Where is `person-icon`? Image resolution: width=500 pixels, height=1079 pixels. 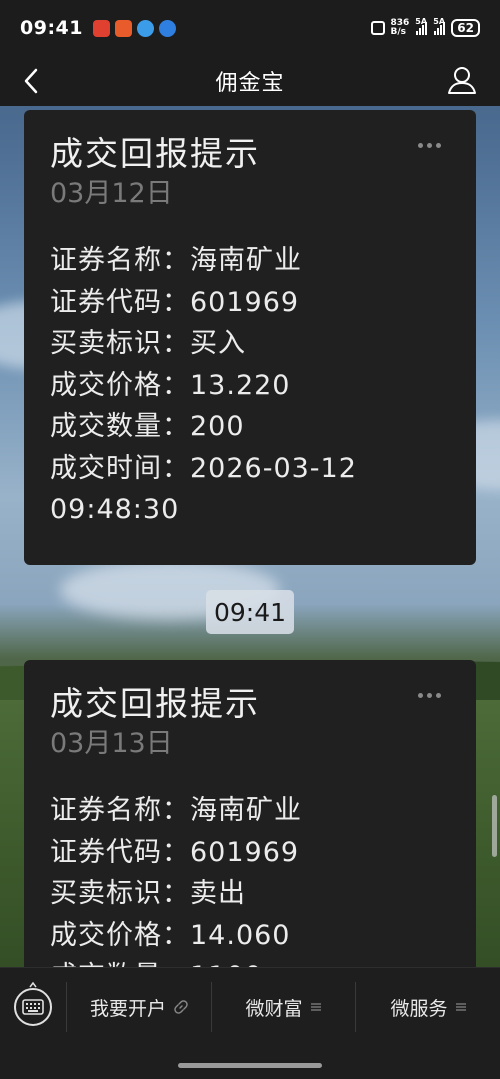 person-icon is located at coordinates (462, 80).